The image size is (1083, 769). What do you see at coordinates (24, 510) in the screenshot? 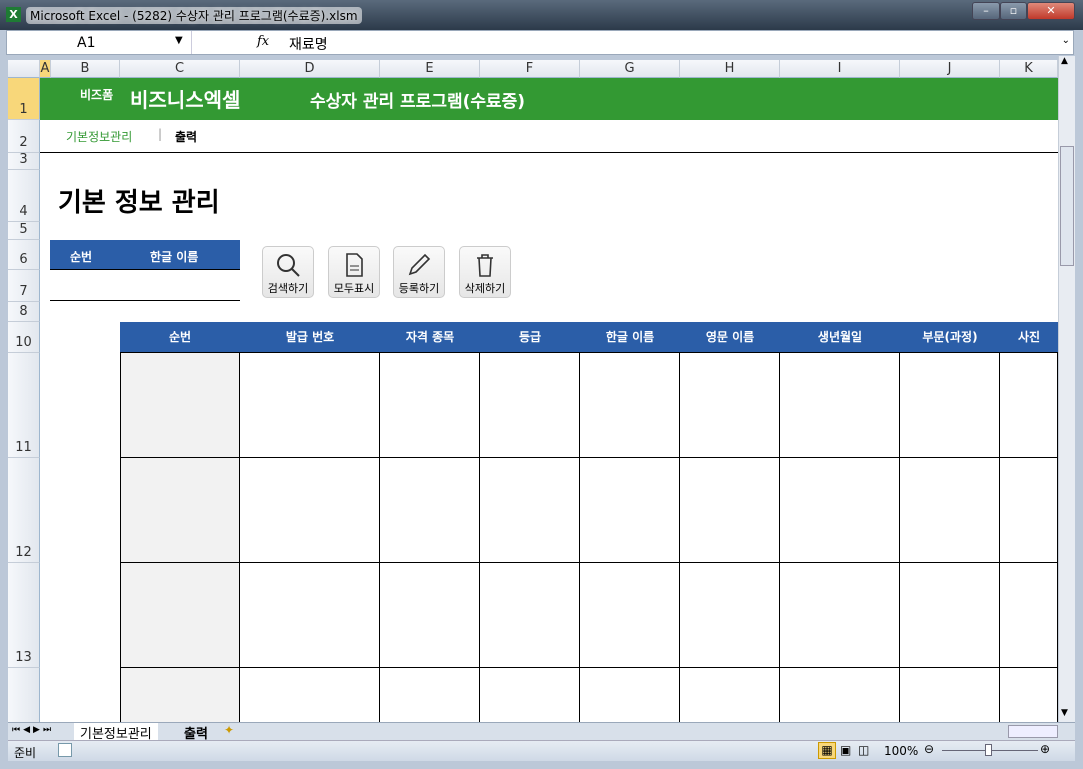
I see `row-header-12: 12` at bounding box center [24, 510].